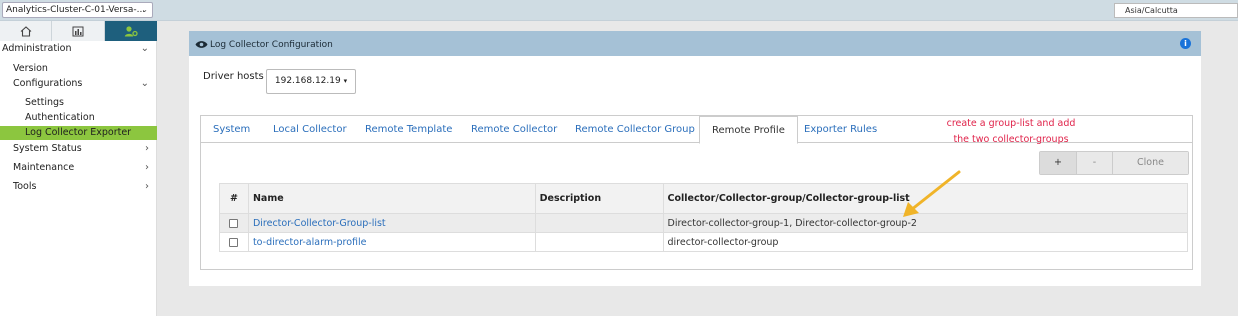  Describe the element at coordinates (599, 198) in the screenshot. I see `column-header-description: Description` at that location.